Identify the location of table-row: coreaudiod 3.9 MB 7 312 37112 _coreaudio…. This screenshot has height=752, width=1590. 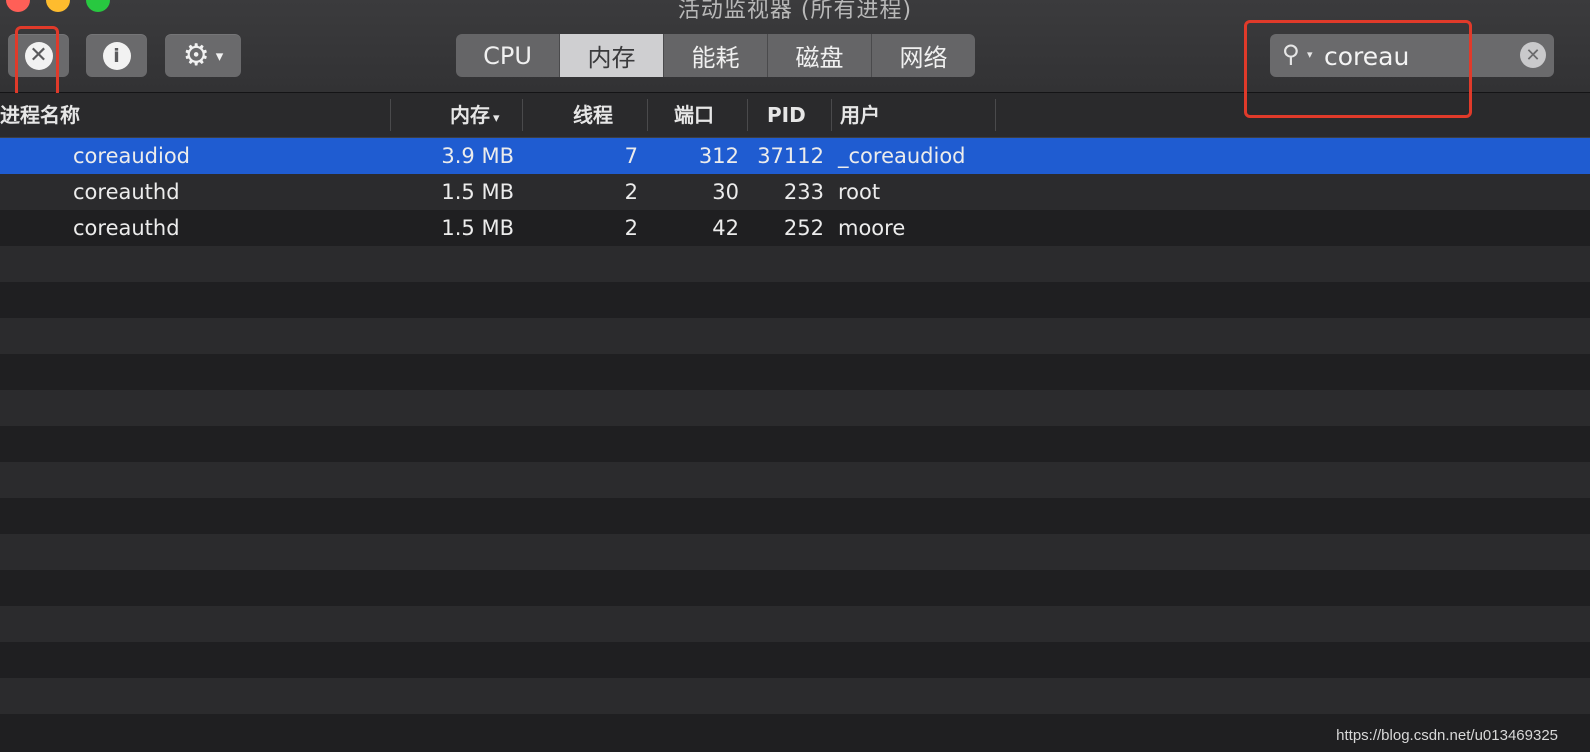
(795, 156).